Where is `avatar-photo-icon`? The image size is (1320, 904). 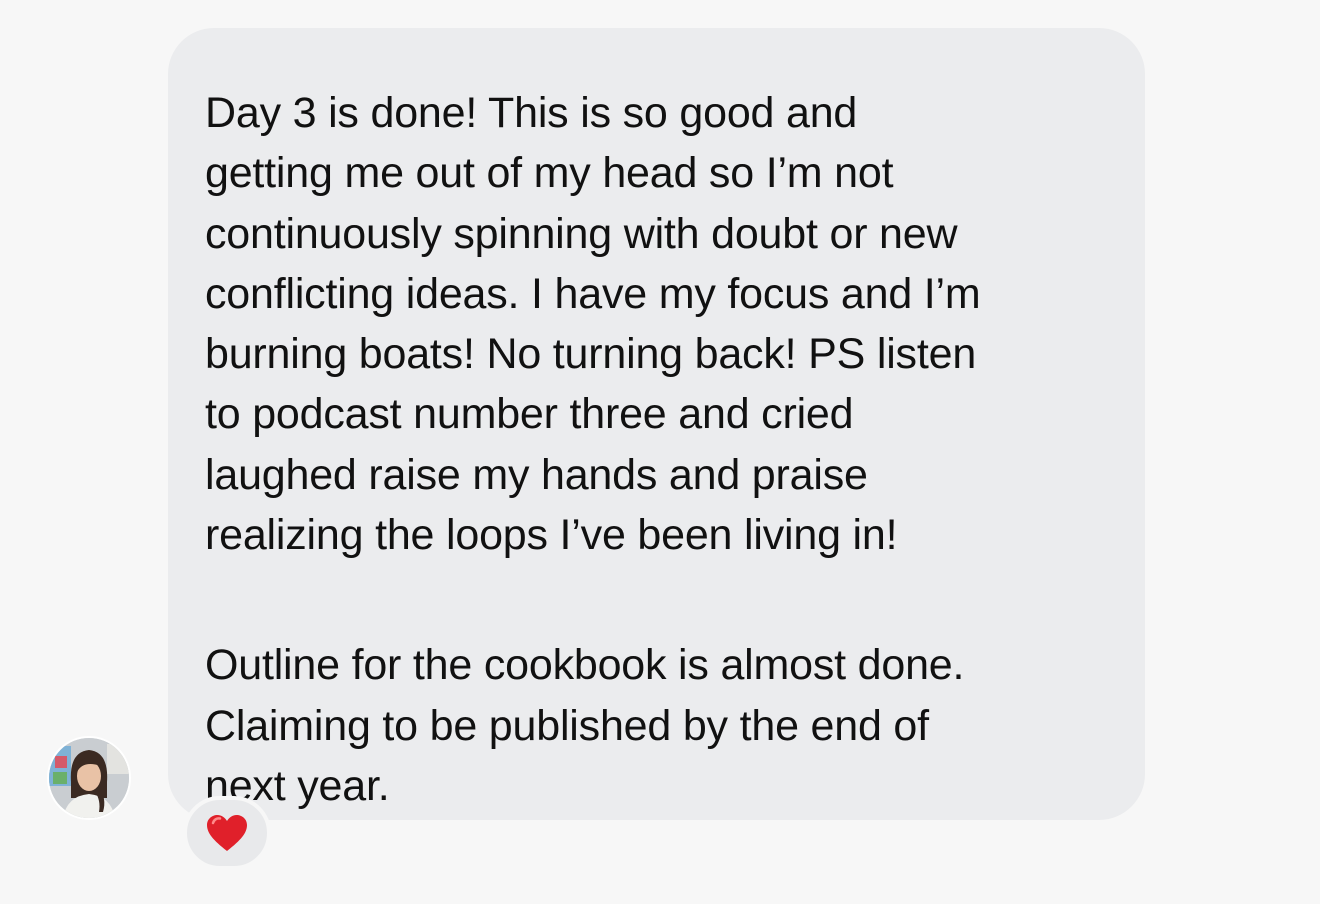 avatar-photo-icon is located at coordinates (89, 778).